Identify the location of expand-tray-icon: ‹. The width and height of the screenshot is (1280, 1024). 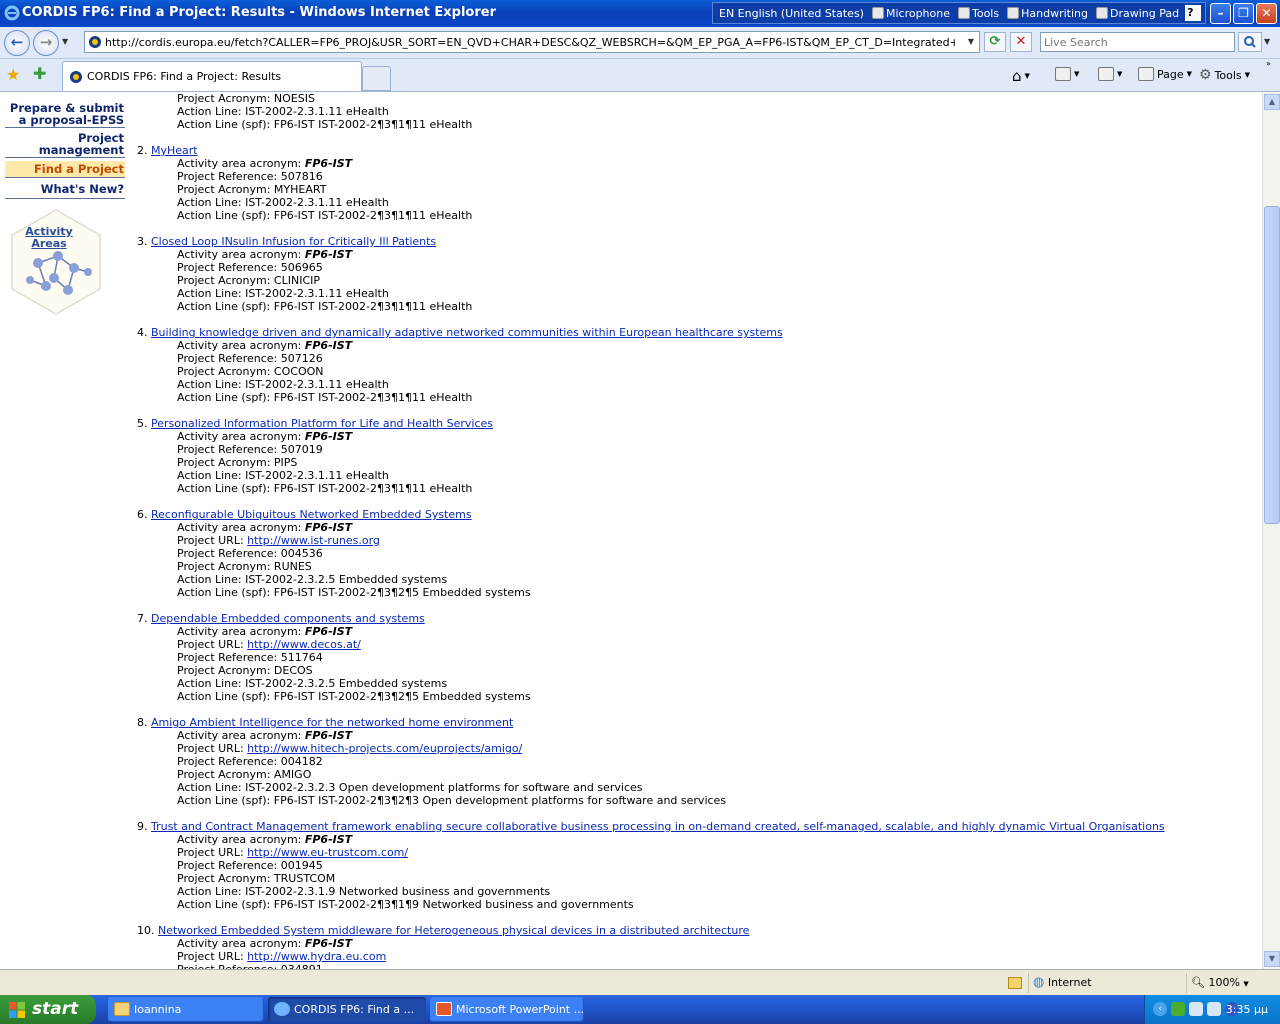
(1160, 1009).